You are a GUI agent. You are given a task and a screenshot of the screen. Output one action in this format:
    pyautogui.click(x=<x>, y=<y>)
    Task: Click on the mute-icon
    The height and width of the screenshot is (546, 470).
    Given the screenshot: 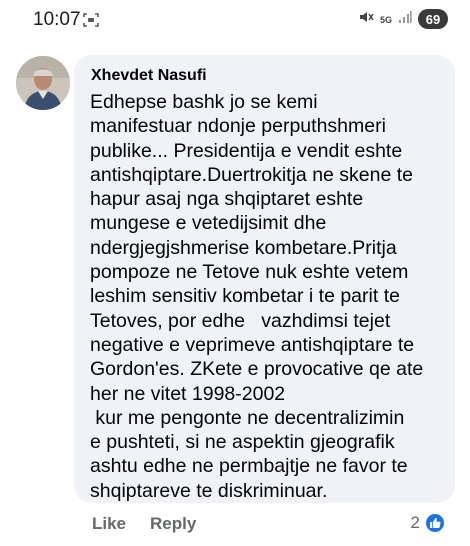 What is the action you would take?
    pyautogui.click(x=366, y=19)
    